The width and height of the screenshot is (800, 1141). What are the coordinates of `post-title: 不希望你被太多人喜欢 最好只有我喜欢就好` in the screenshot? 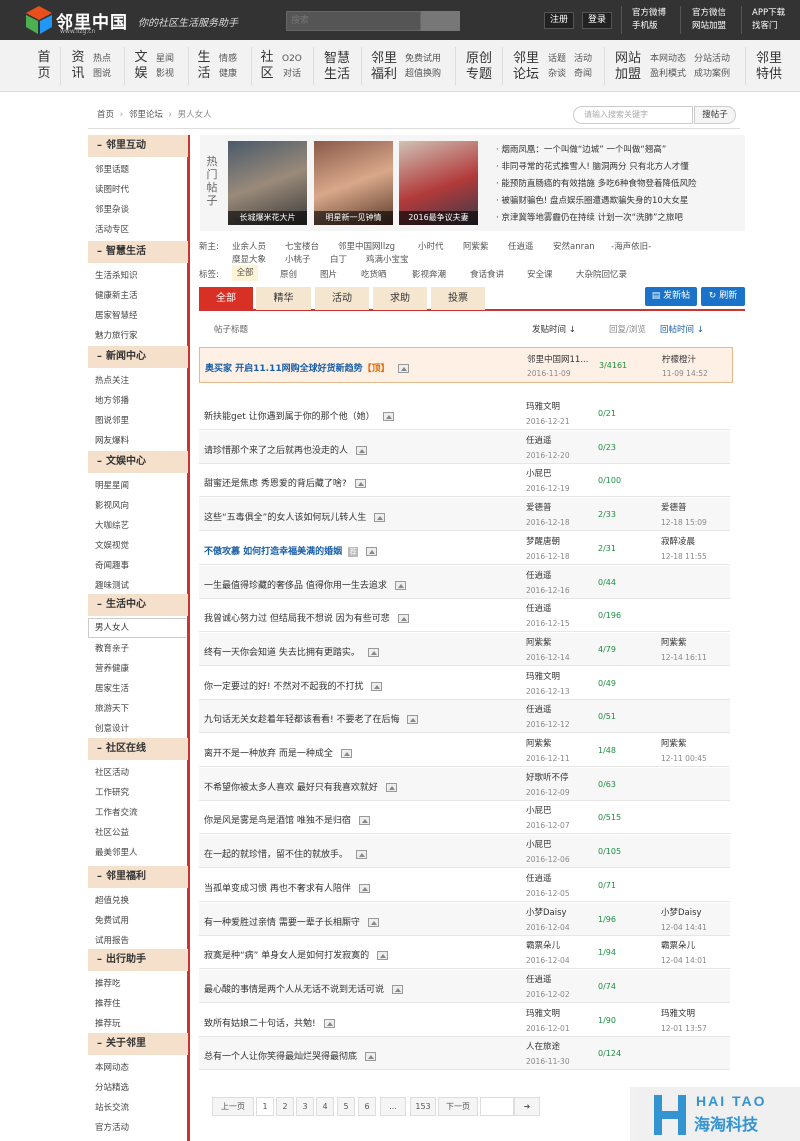 It's located at (300, 786).